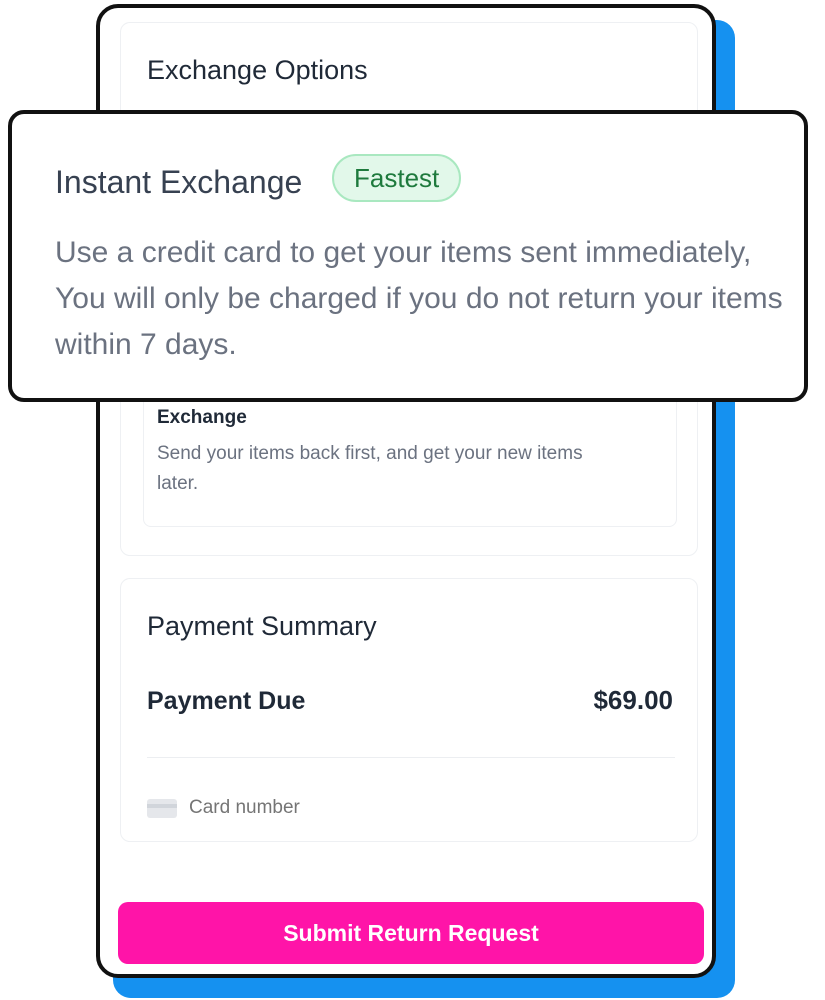  Describe the element at coordinates (411, 757) in the screenshot. I see `summary-divider` at that location.